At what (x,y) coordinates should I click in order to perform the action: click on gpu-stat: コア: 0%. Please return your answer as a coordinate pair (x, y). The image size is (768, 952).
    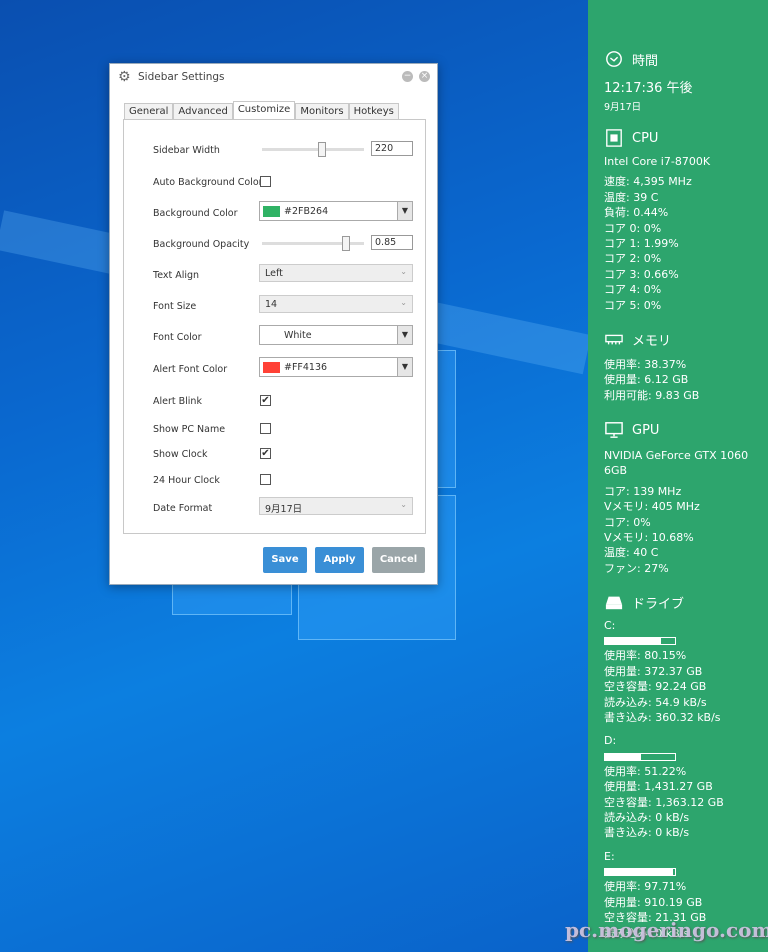
    Looking at the image, I should click on (627, 522).